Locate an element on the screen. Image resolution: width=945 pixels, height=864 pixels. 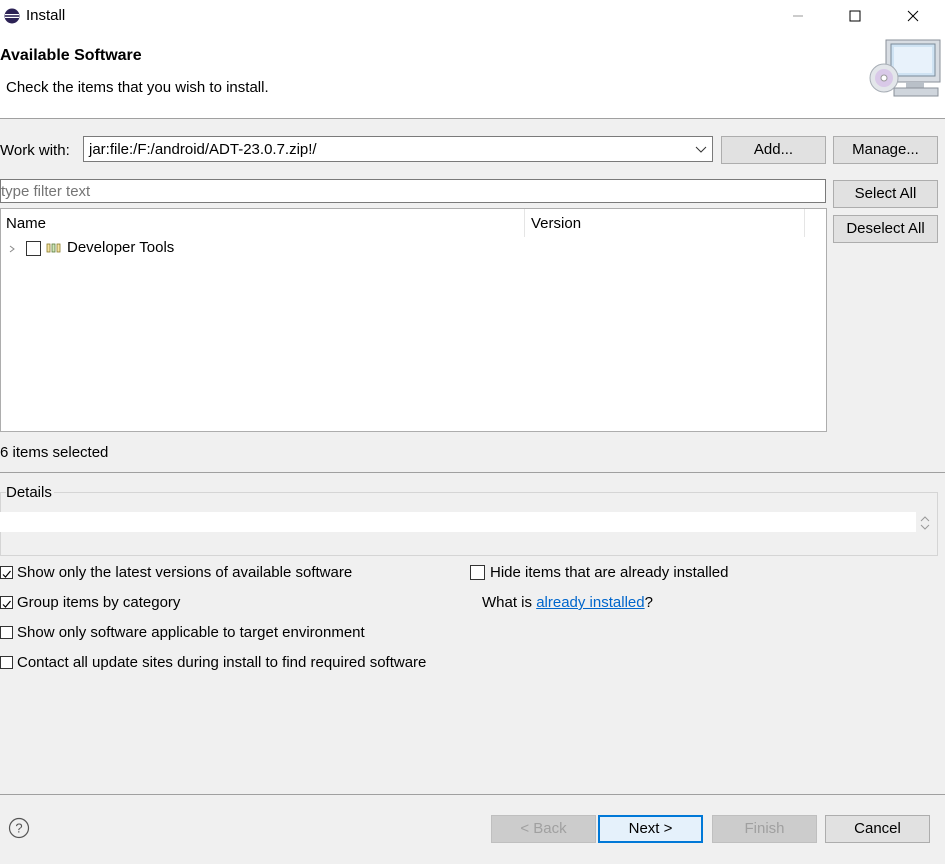
column-header-version: Version is located at coordinates (556, 223).